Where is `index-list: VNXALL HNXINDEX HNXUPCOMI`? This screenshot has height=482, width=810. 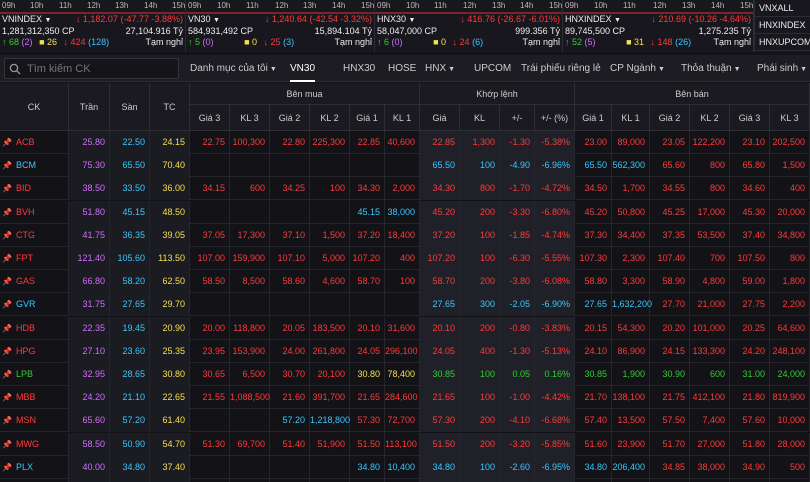
index-list: VNXALL HNXINDEX HNXUPCOMI is located at coordinates (782, 26).